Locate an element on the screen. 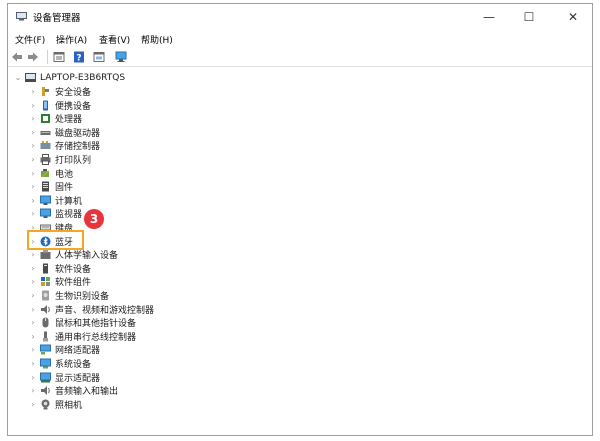 The width and height of the screenshot is (600, 441). tree-item-label: 人体学输入设备 is located at coordinates (87, 256).